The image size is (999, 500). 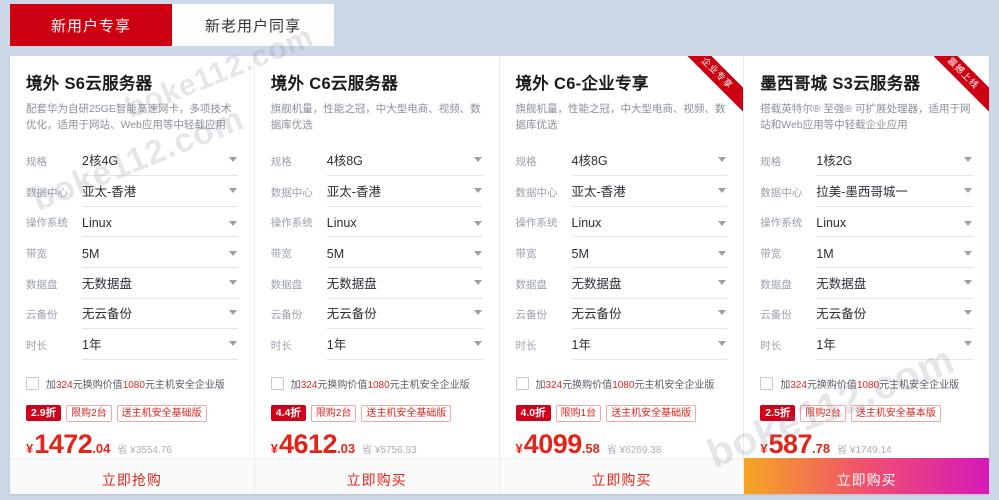 What do you see at coordinates (89, 413) in the screenshot?
I see `purchase-limit-badge: 限购2台` at bounding box center [89, 413].